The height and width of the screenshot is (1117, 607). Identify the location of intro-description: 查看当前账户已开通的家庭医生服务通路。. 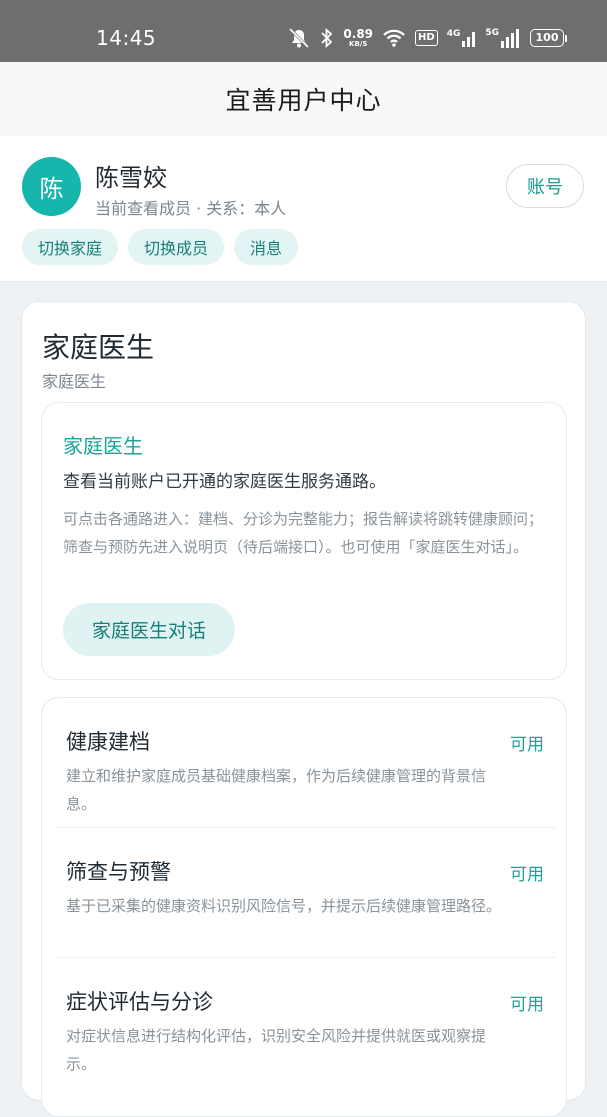
(224, 482).